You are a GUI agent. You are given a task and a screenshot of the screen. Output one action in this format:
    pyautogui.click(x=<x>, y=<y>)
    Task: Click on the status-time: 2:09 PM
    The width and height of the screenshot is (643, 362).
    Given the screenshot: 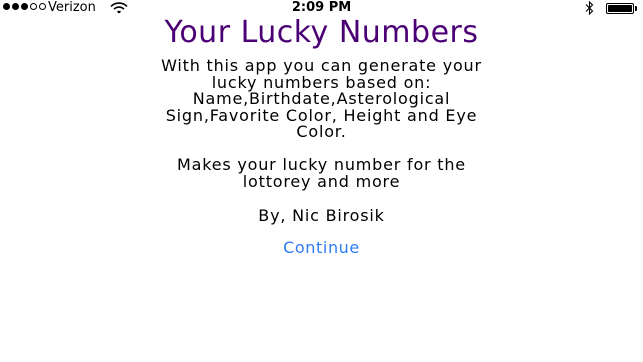 What is the action you would take?
    pyautogui.click(x=321, y=7)
    